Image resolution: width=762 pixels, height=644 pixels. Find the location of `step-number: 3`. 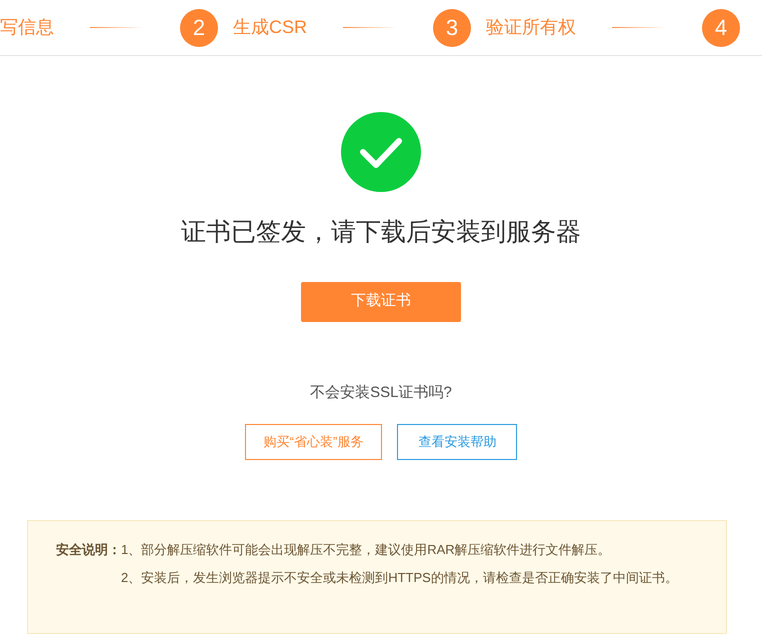

step-number: 3 is located at coordinates (452, 27).